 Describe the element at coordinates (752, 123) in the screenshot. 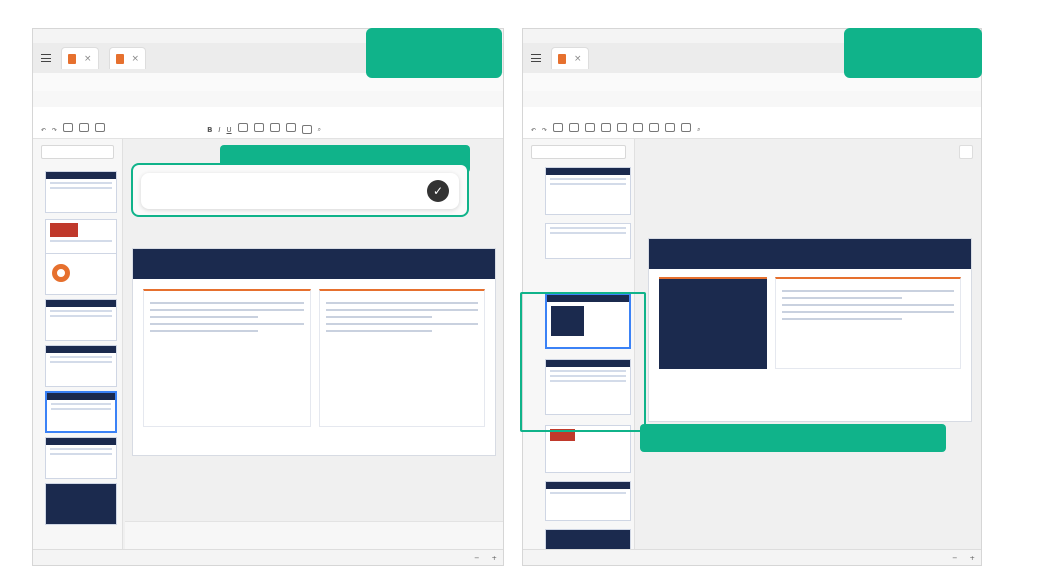

I see `ribbon-toolbar: ↶ ↷ ⌕` at that location.